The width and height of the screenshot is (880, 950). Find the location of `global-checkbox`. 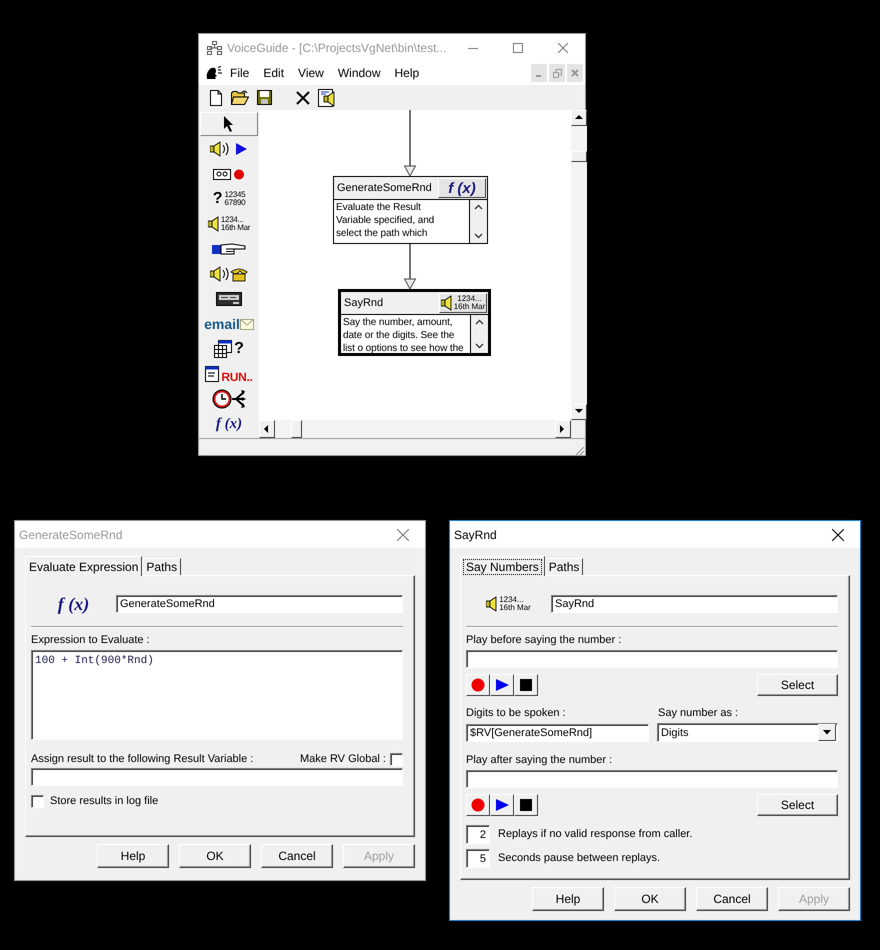

global-checkbox is located at coordinates (396, 759).